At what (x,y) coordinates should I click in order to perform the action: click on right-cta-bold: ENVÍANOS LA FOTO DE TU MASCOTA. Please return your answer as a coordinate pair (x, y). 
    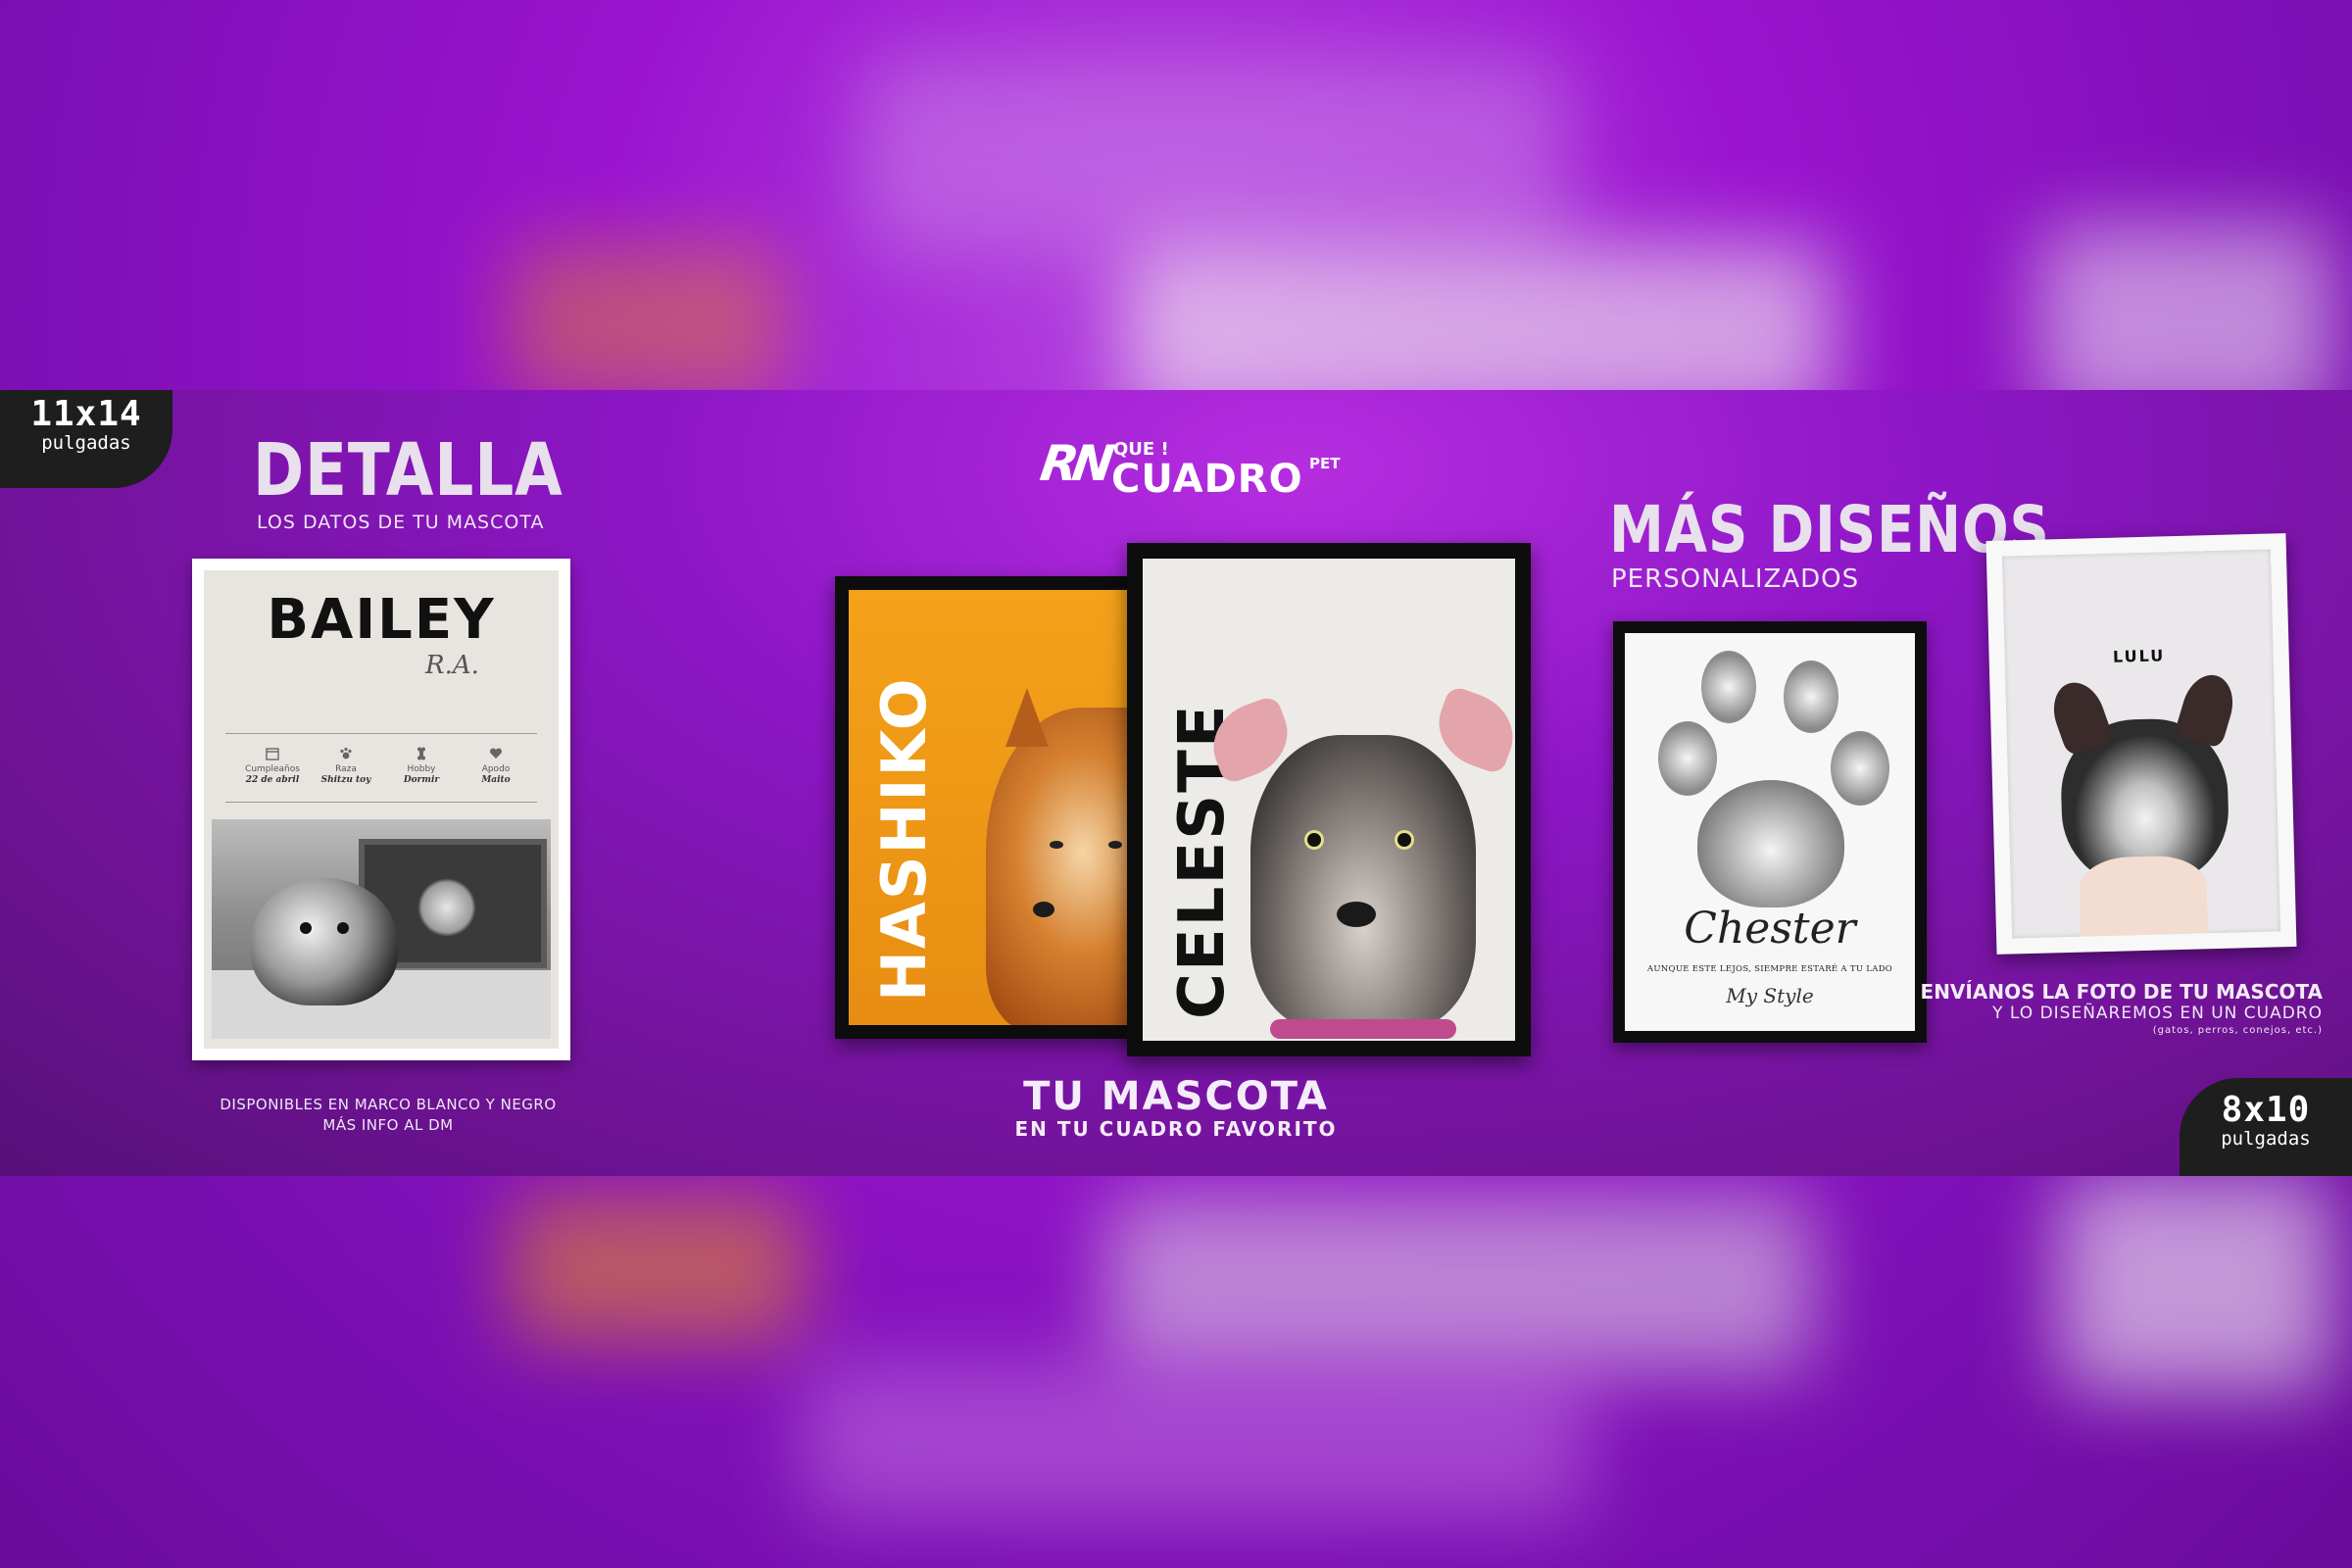
    Looking at the image, I should click on (2121, 992).